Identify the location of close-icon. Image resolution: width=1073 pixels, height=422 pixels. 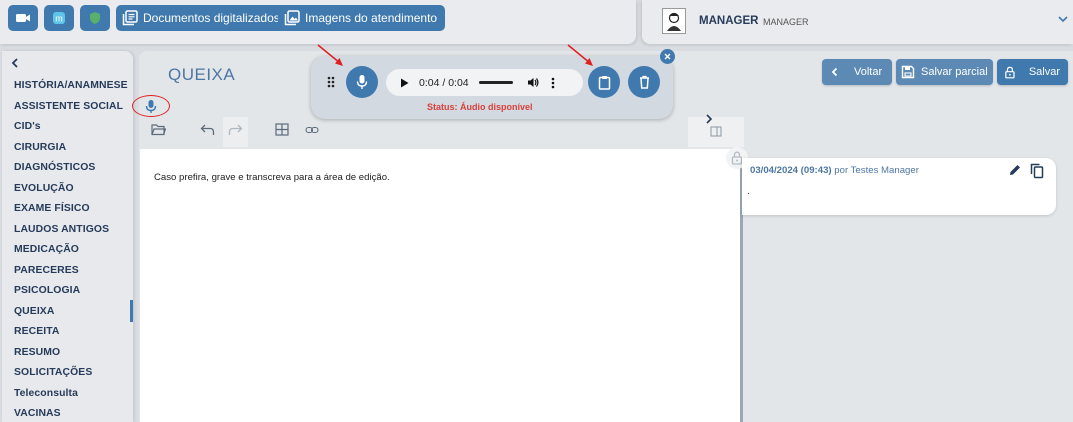
(667, 56).